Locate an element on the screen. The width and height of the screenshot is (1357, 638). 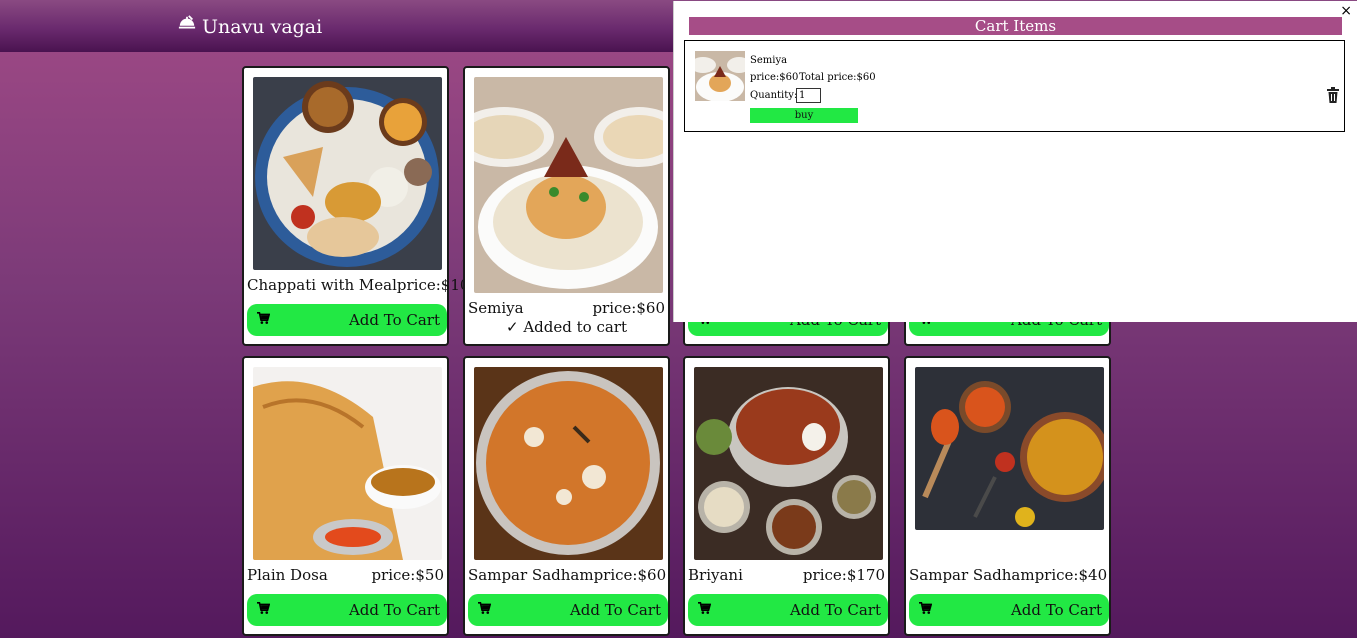
product-card: Plain Dosa price:$50 Add To Cart is located at coordinates (345, 496).